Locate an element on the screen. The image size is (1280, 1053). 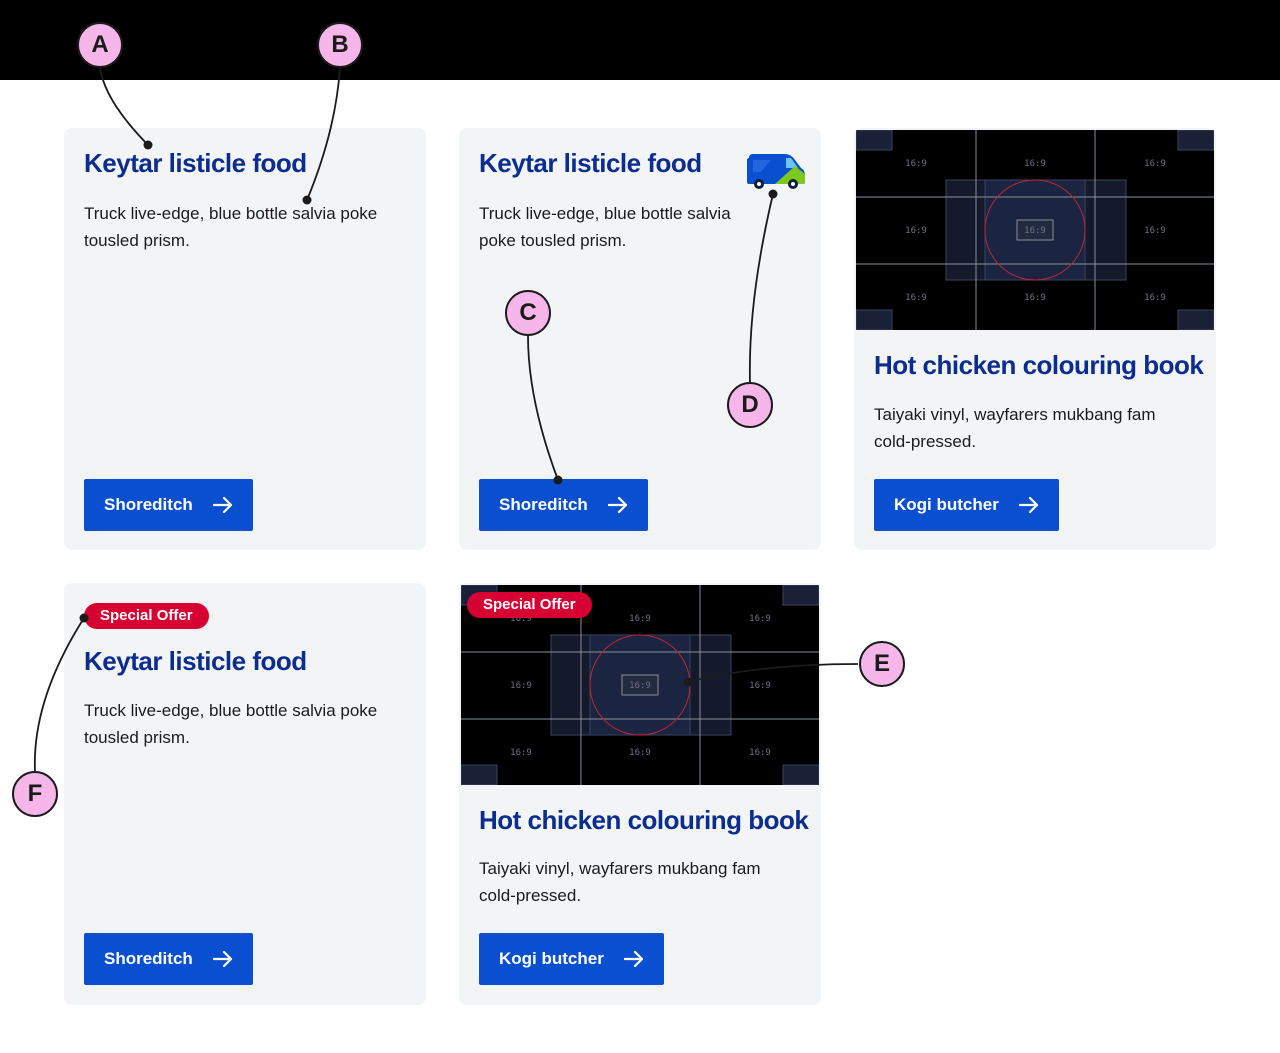
delivery-van-icon is located at coordinates (776, 173).